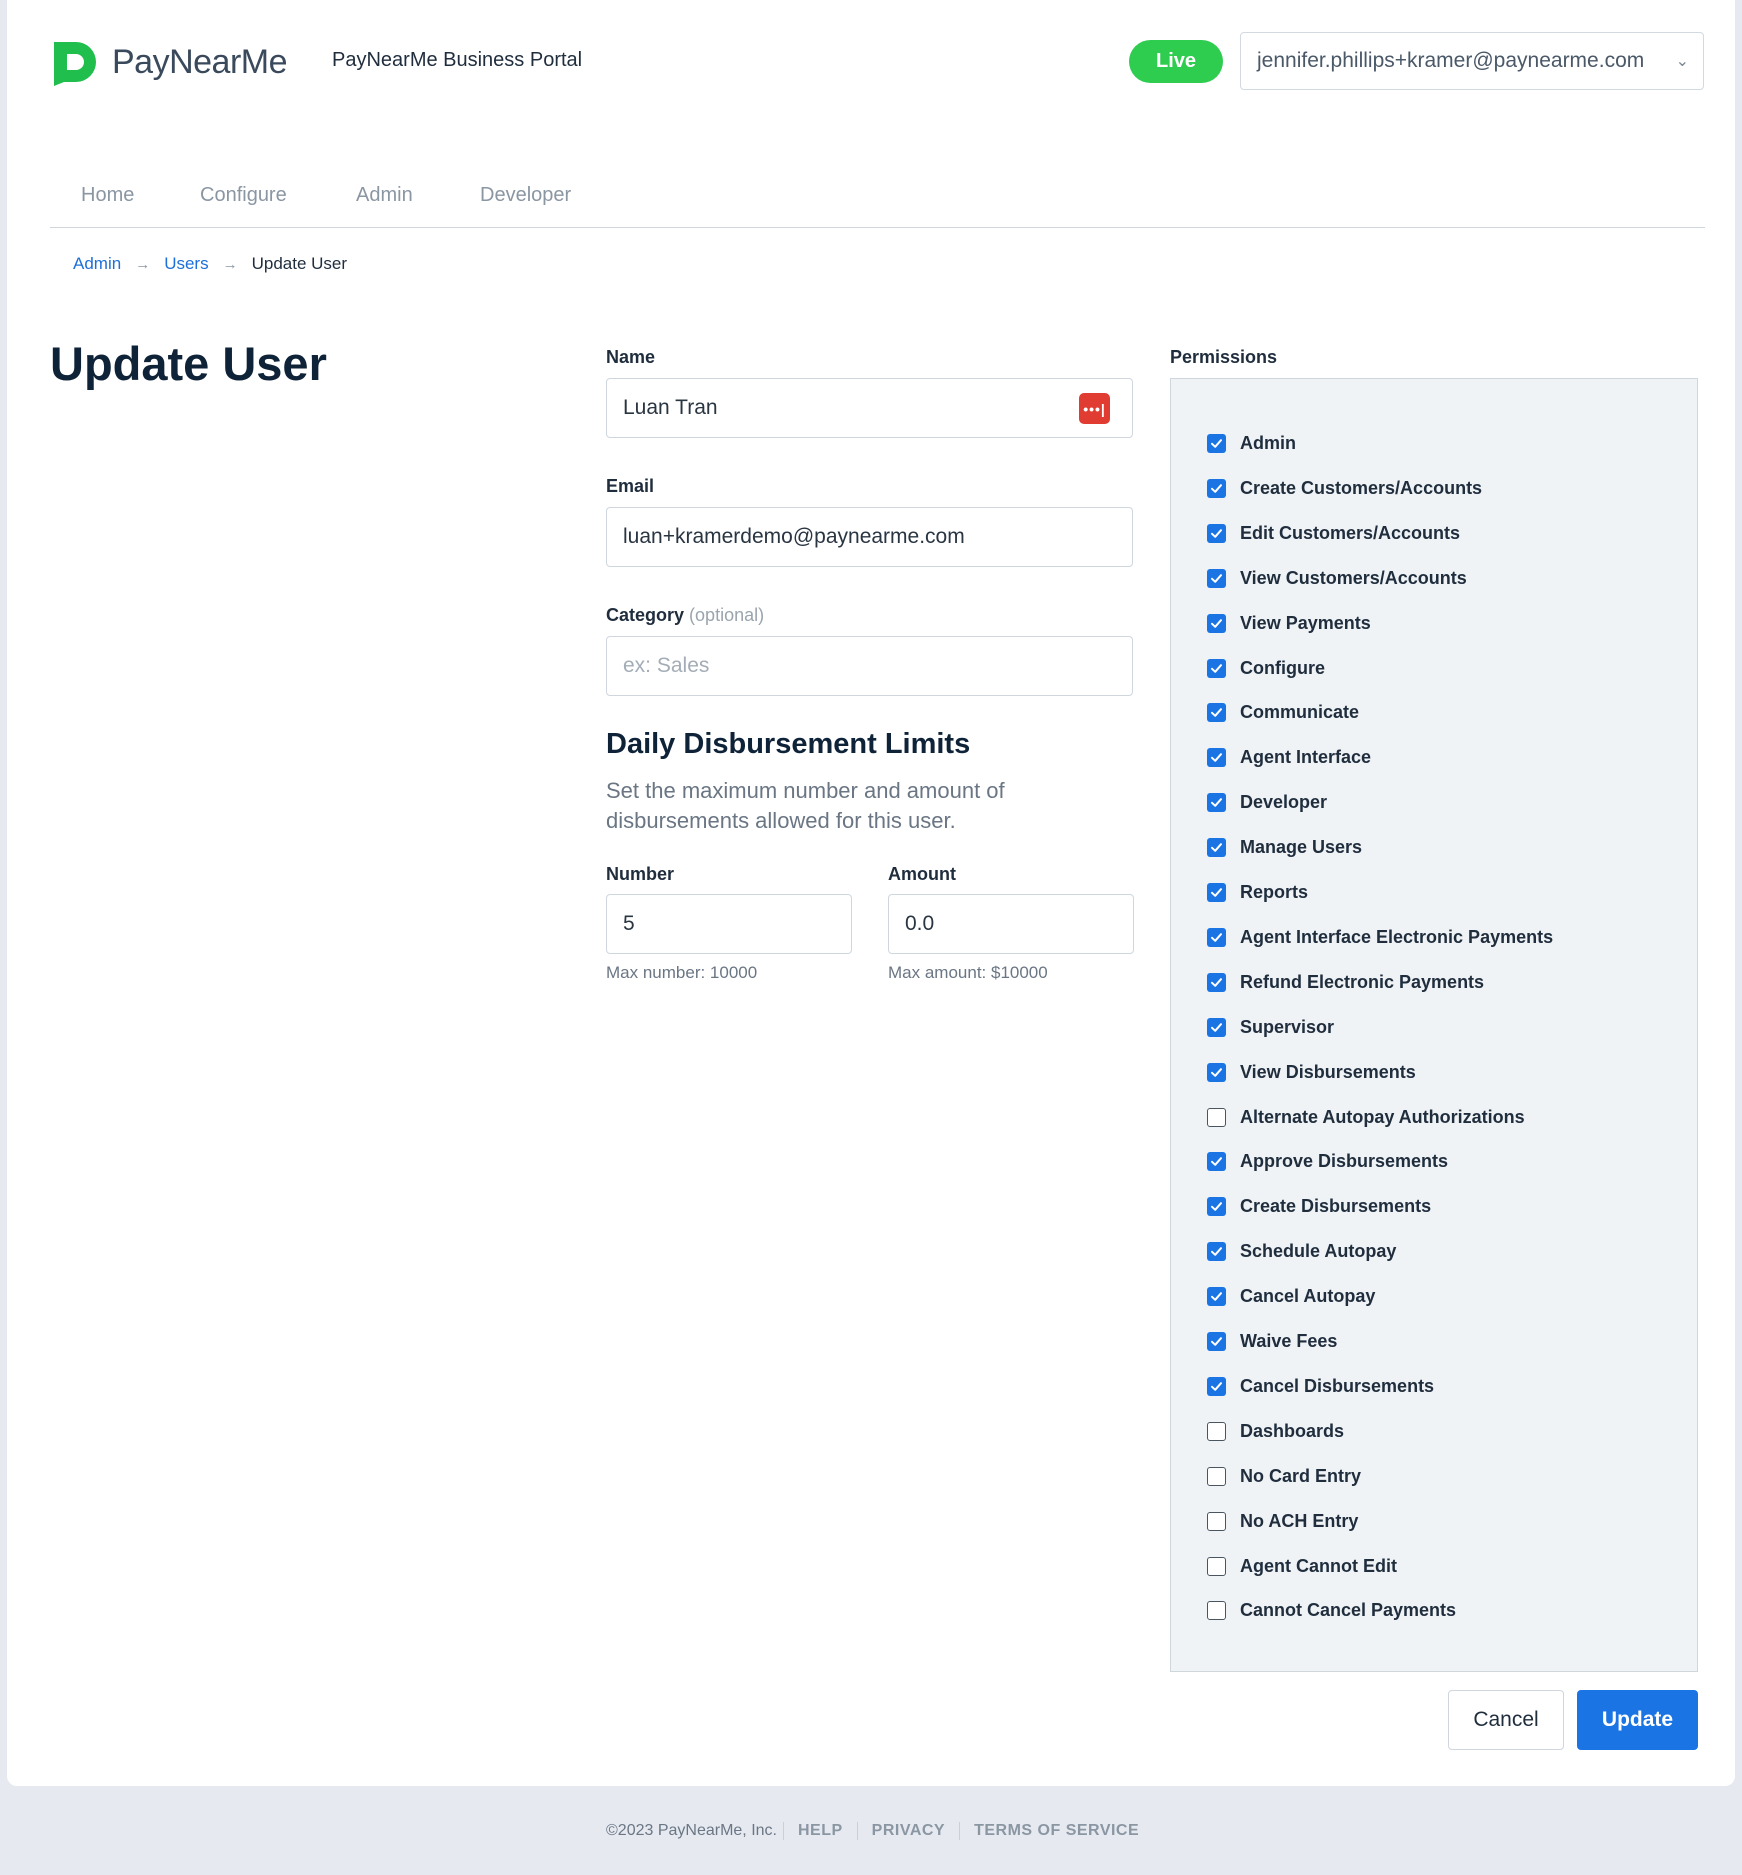  Describe the element at coordinates (1311, 1072) in the screenshot. I see `permission-row: View Disbursements` at that location.